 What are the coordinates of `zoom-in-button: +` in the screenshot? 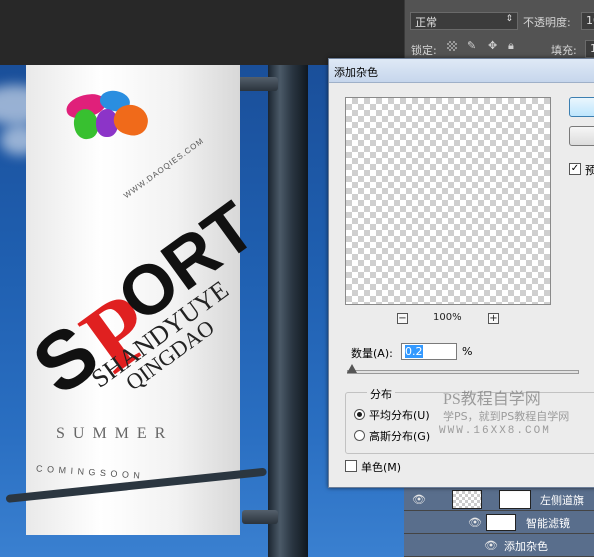 It's located at (493, 318).